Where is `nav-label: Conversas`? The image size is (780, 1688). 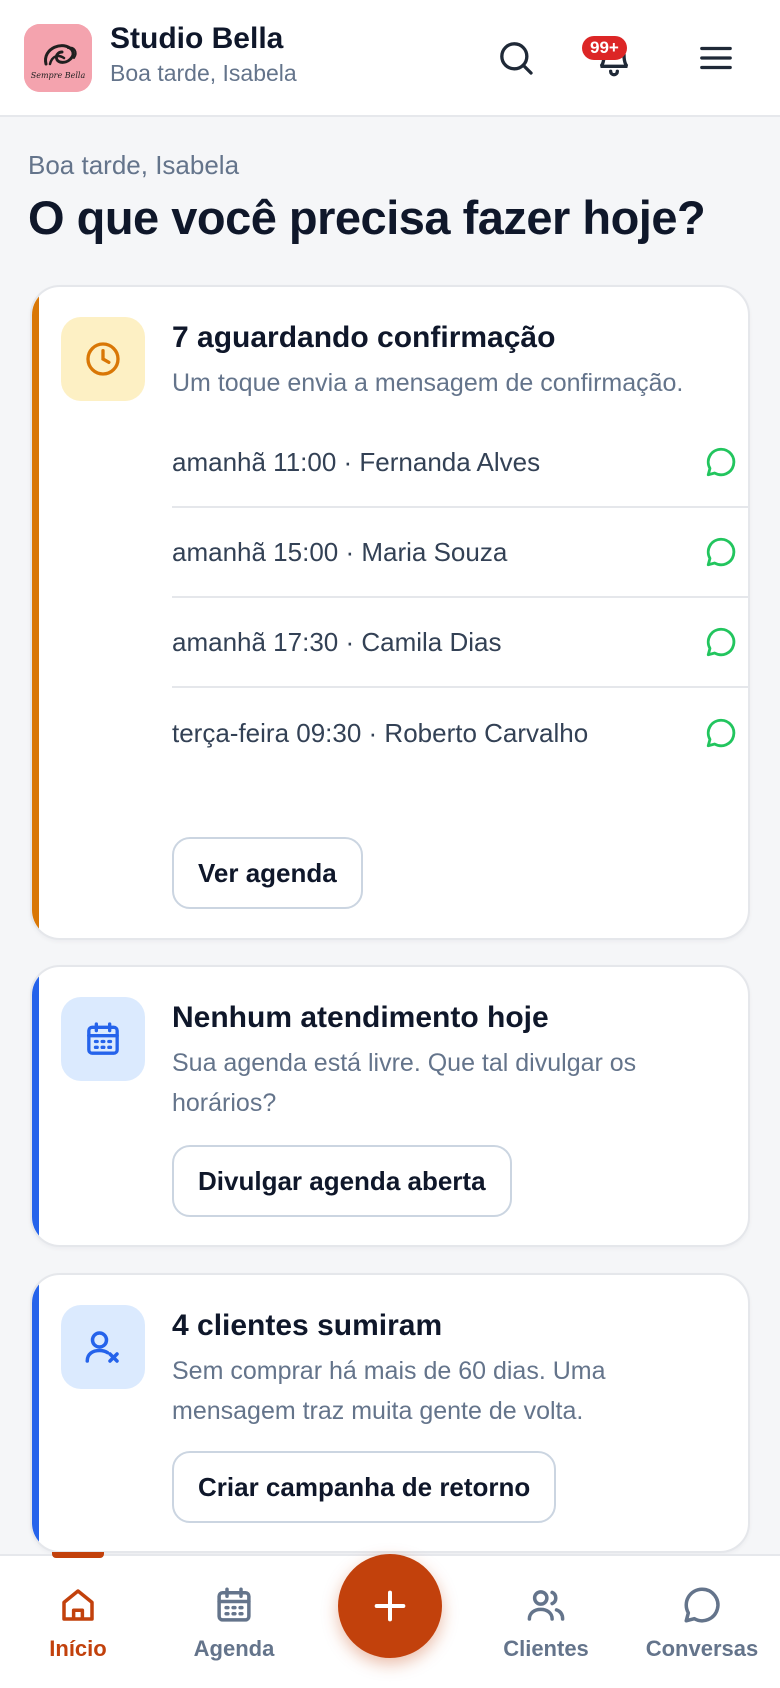 nav-label: Conversas is located at coordinates (702, 1648).